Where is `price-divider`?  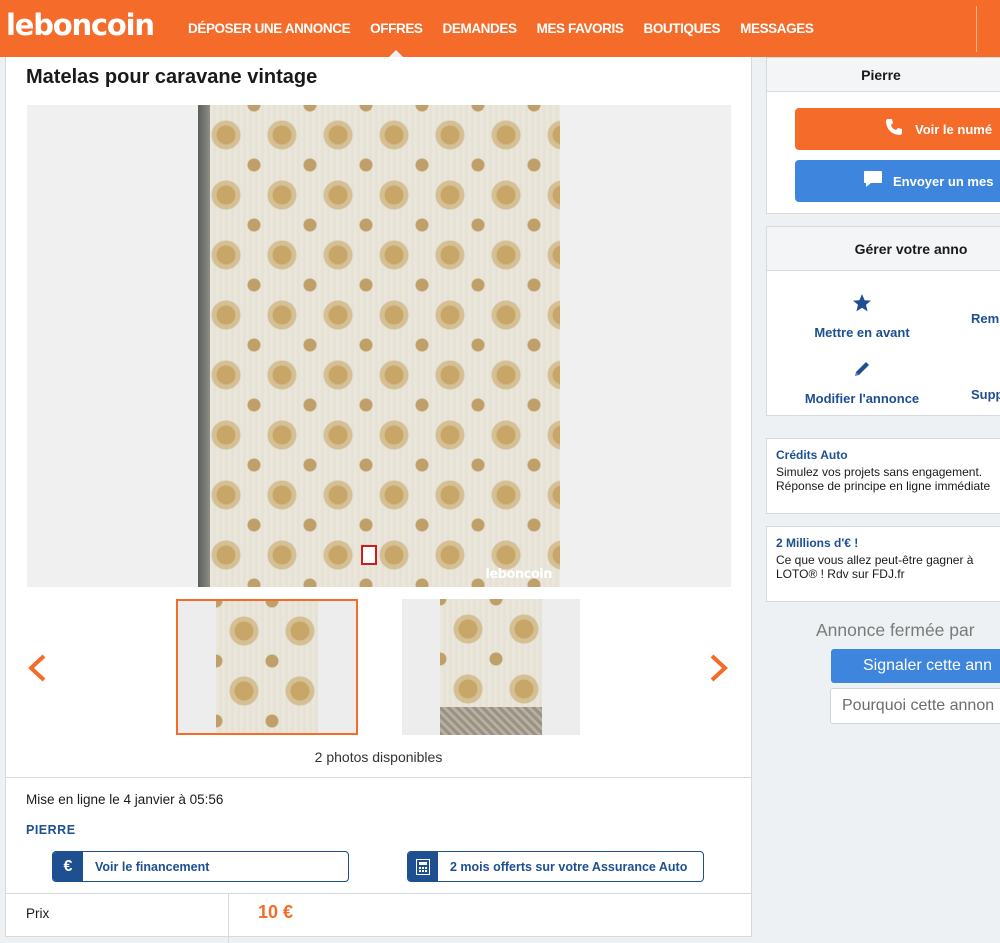
price-divider is located at coordinates (378, 893).